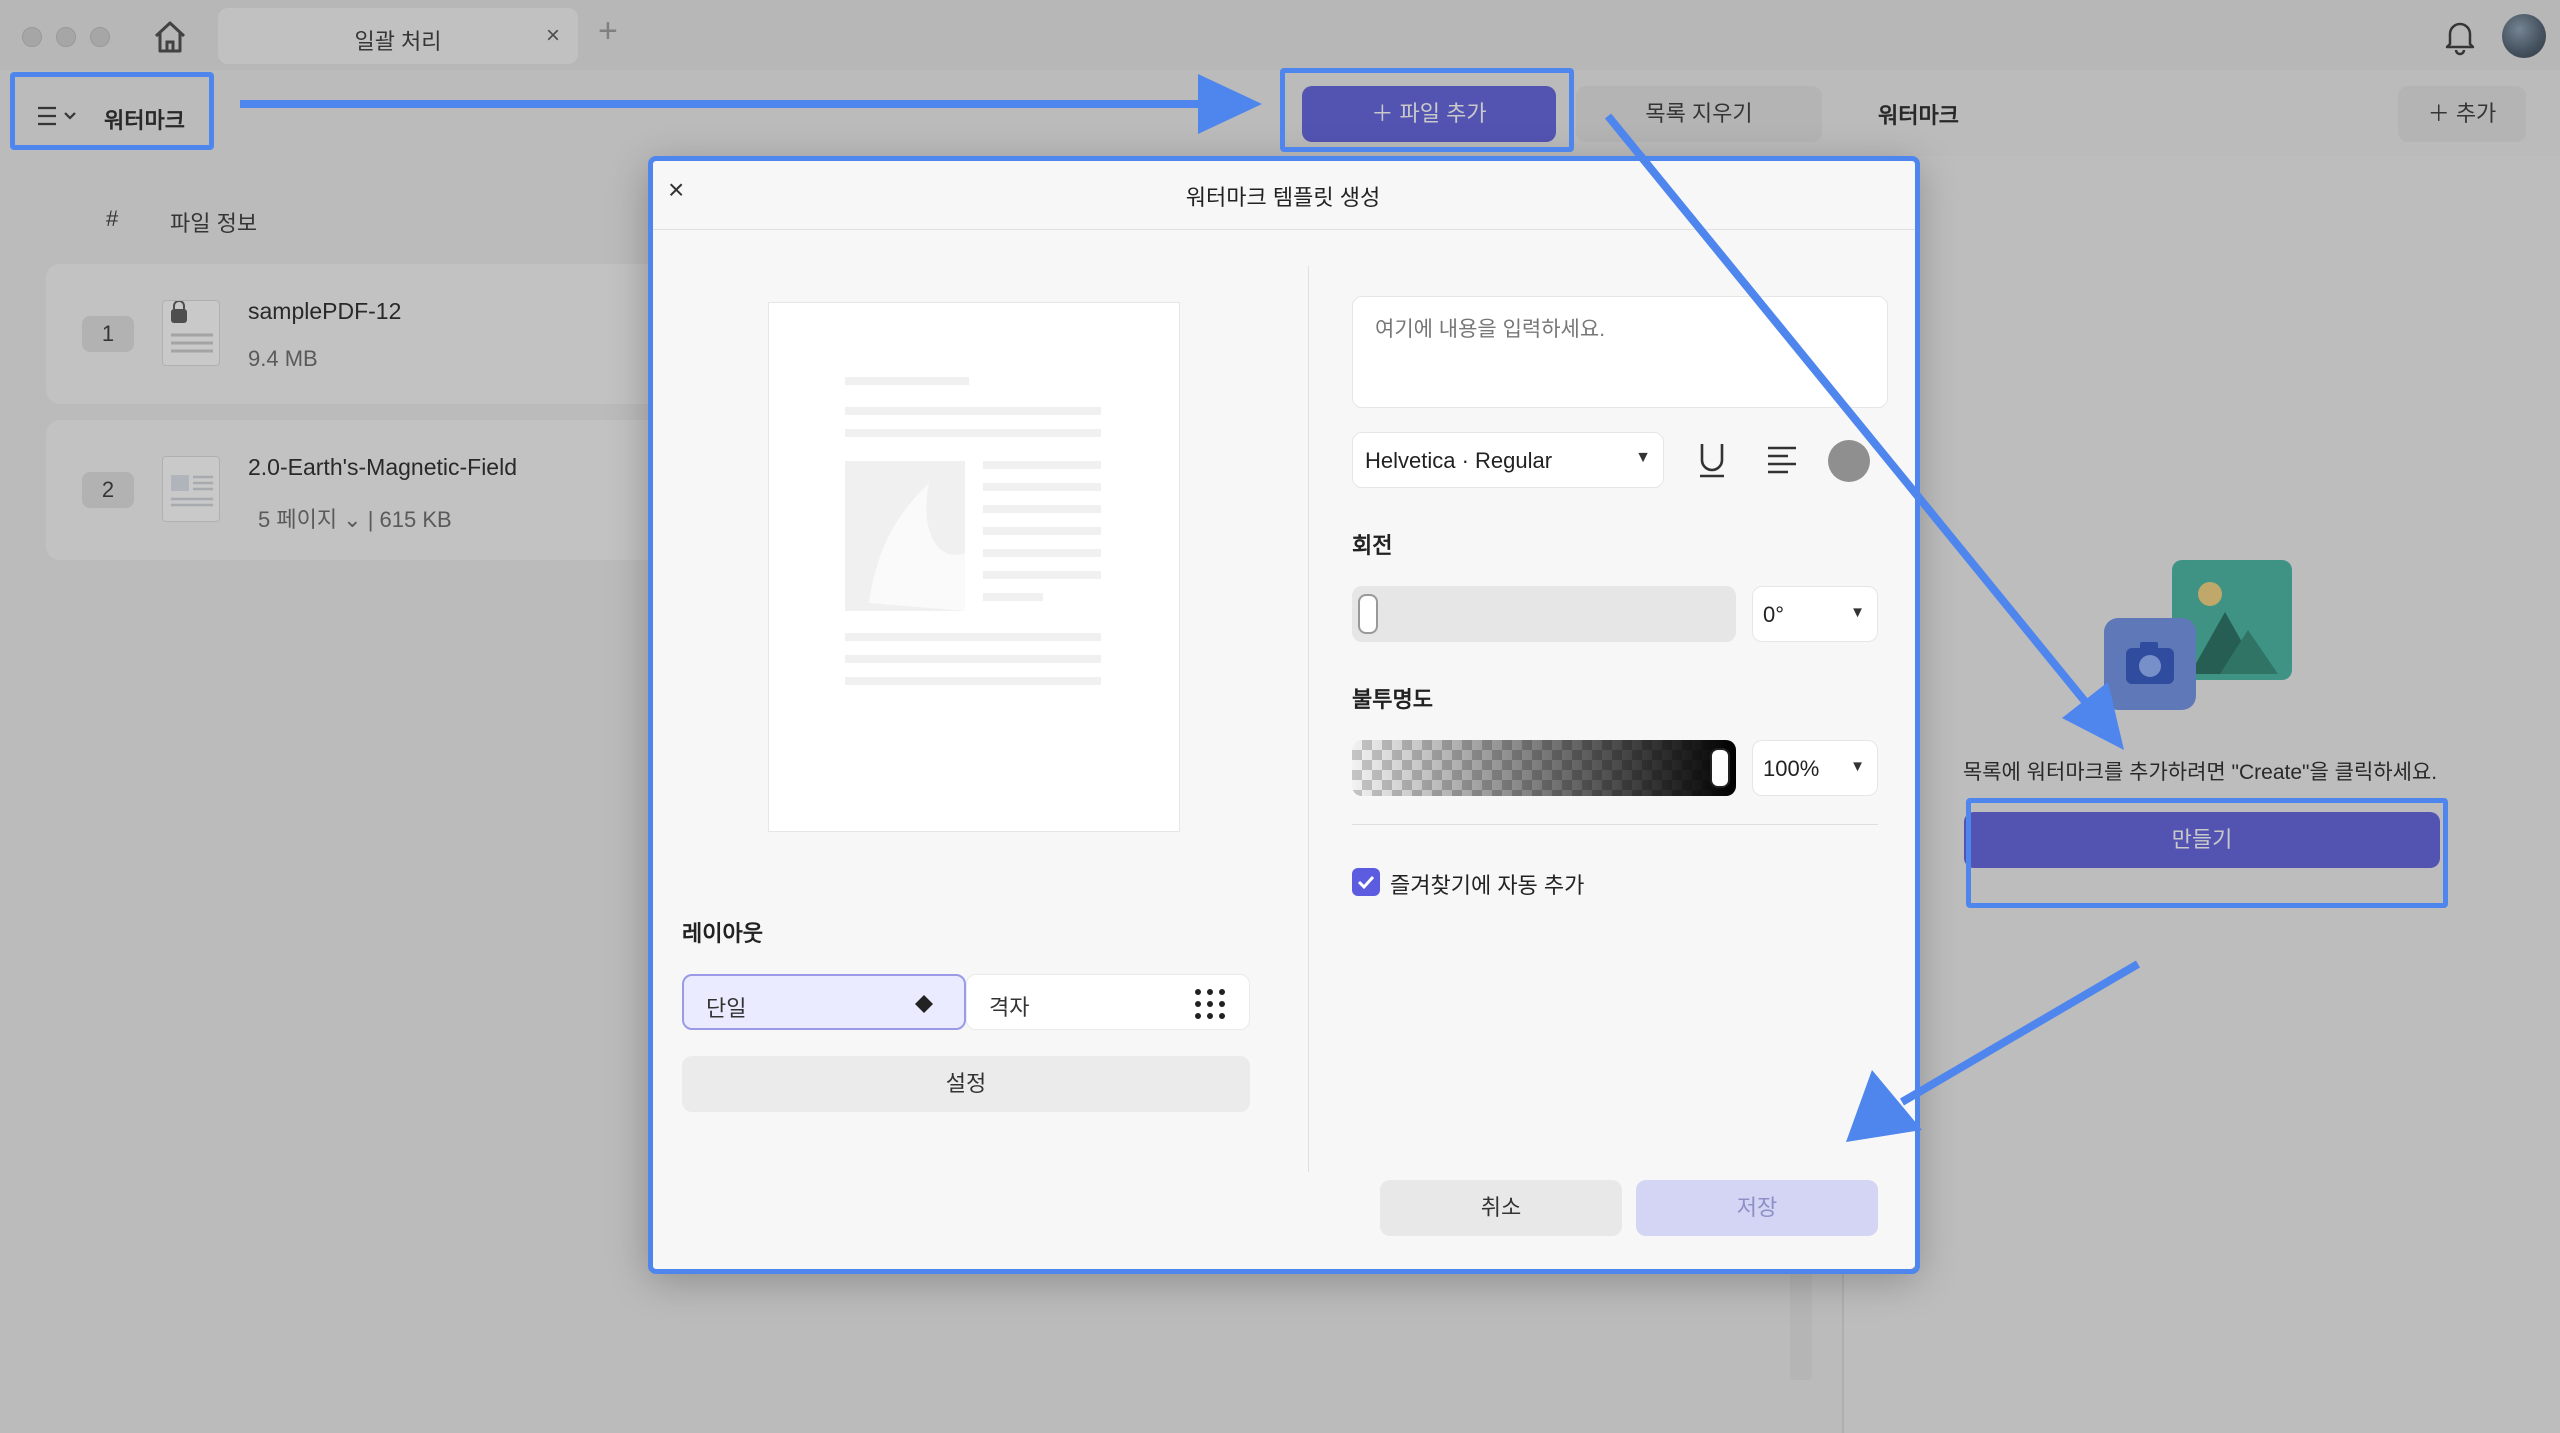 This screenshot has width=2560, height=1433. I want to click on opacity-label: 불투명도, so click(1392, 699).